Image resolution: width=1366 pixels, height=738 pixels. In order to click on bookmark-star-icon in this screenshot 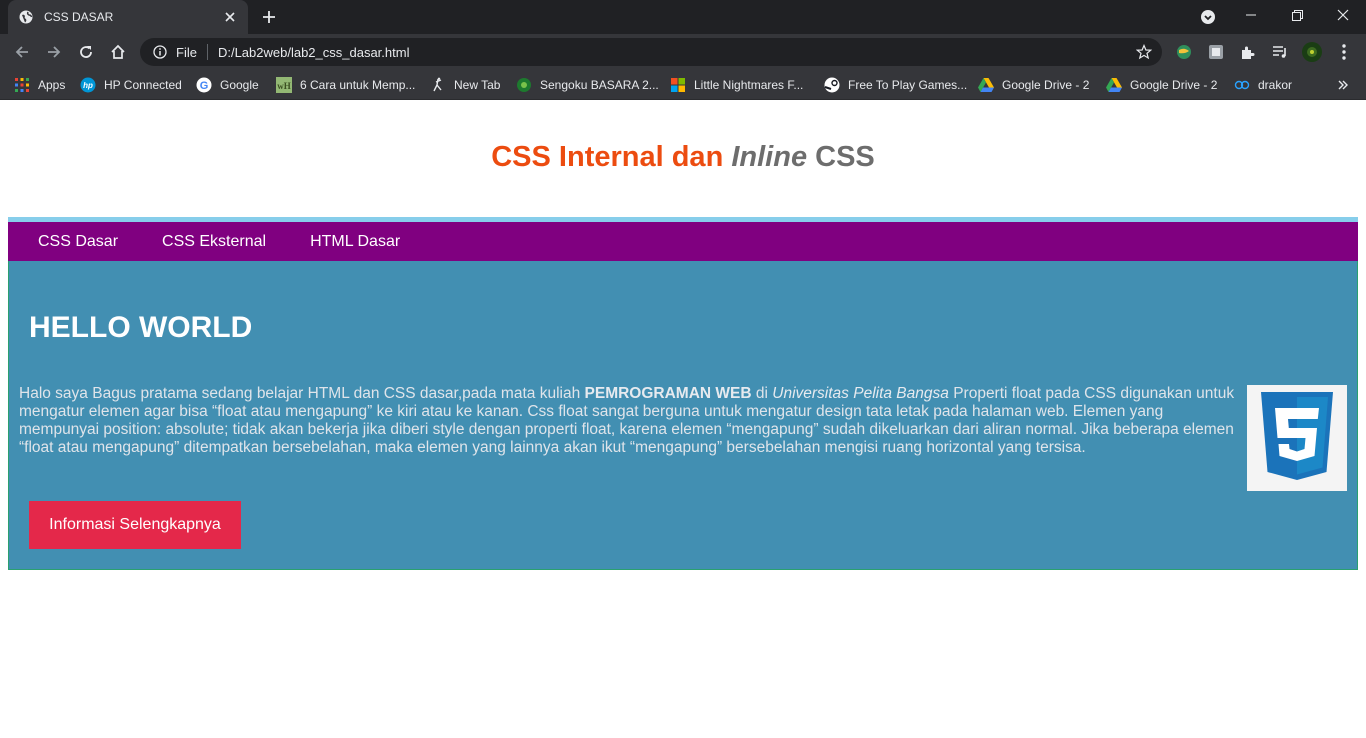, I will do `click(1144, 52)`.